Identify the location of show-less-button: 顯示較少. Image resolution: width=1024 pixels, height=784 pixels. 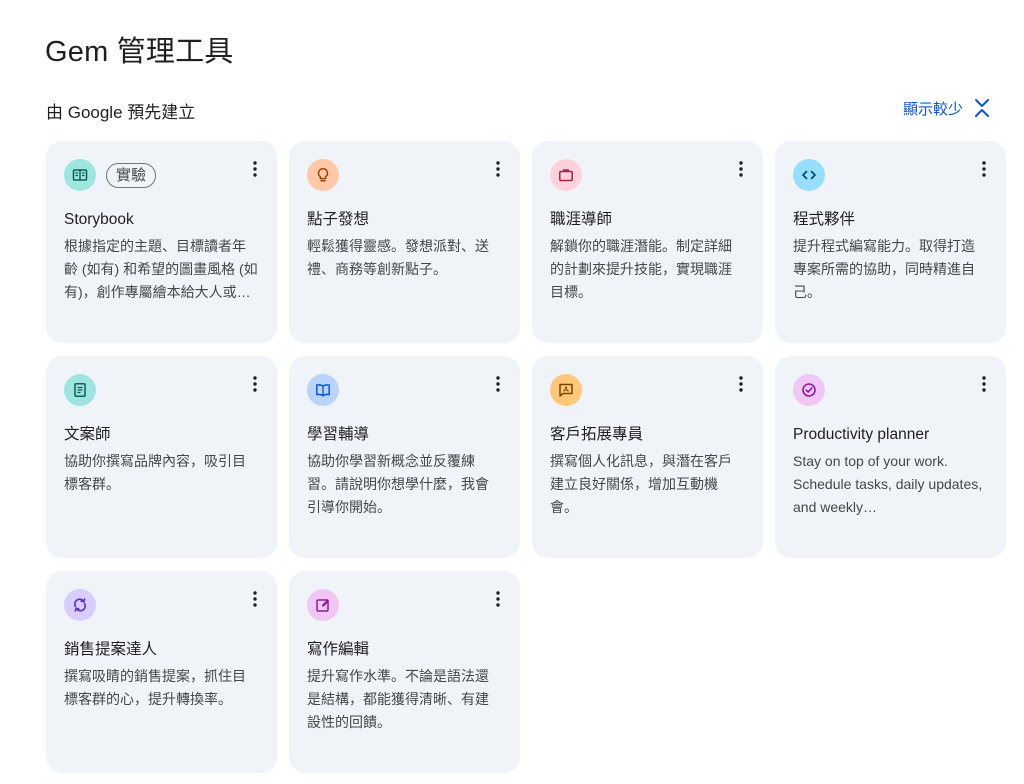
(947, 108).